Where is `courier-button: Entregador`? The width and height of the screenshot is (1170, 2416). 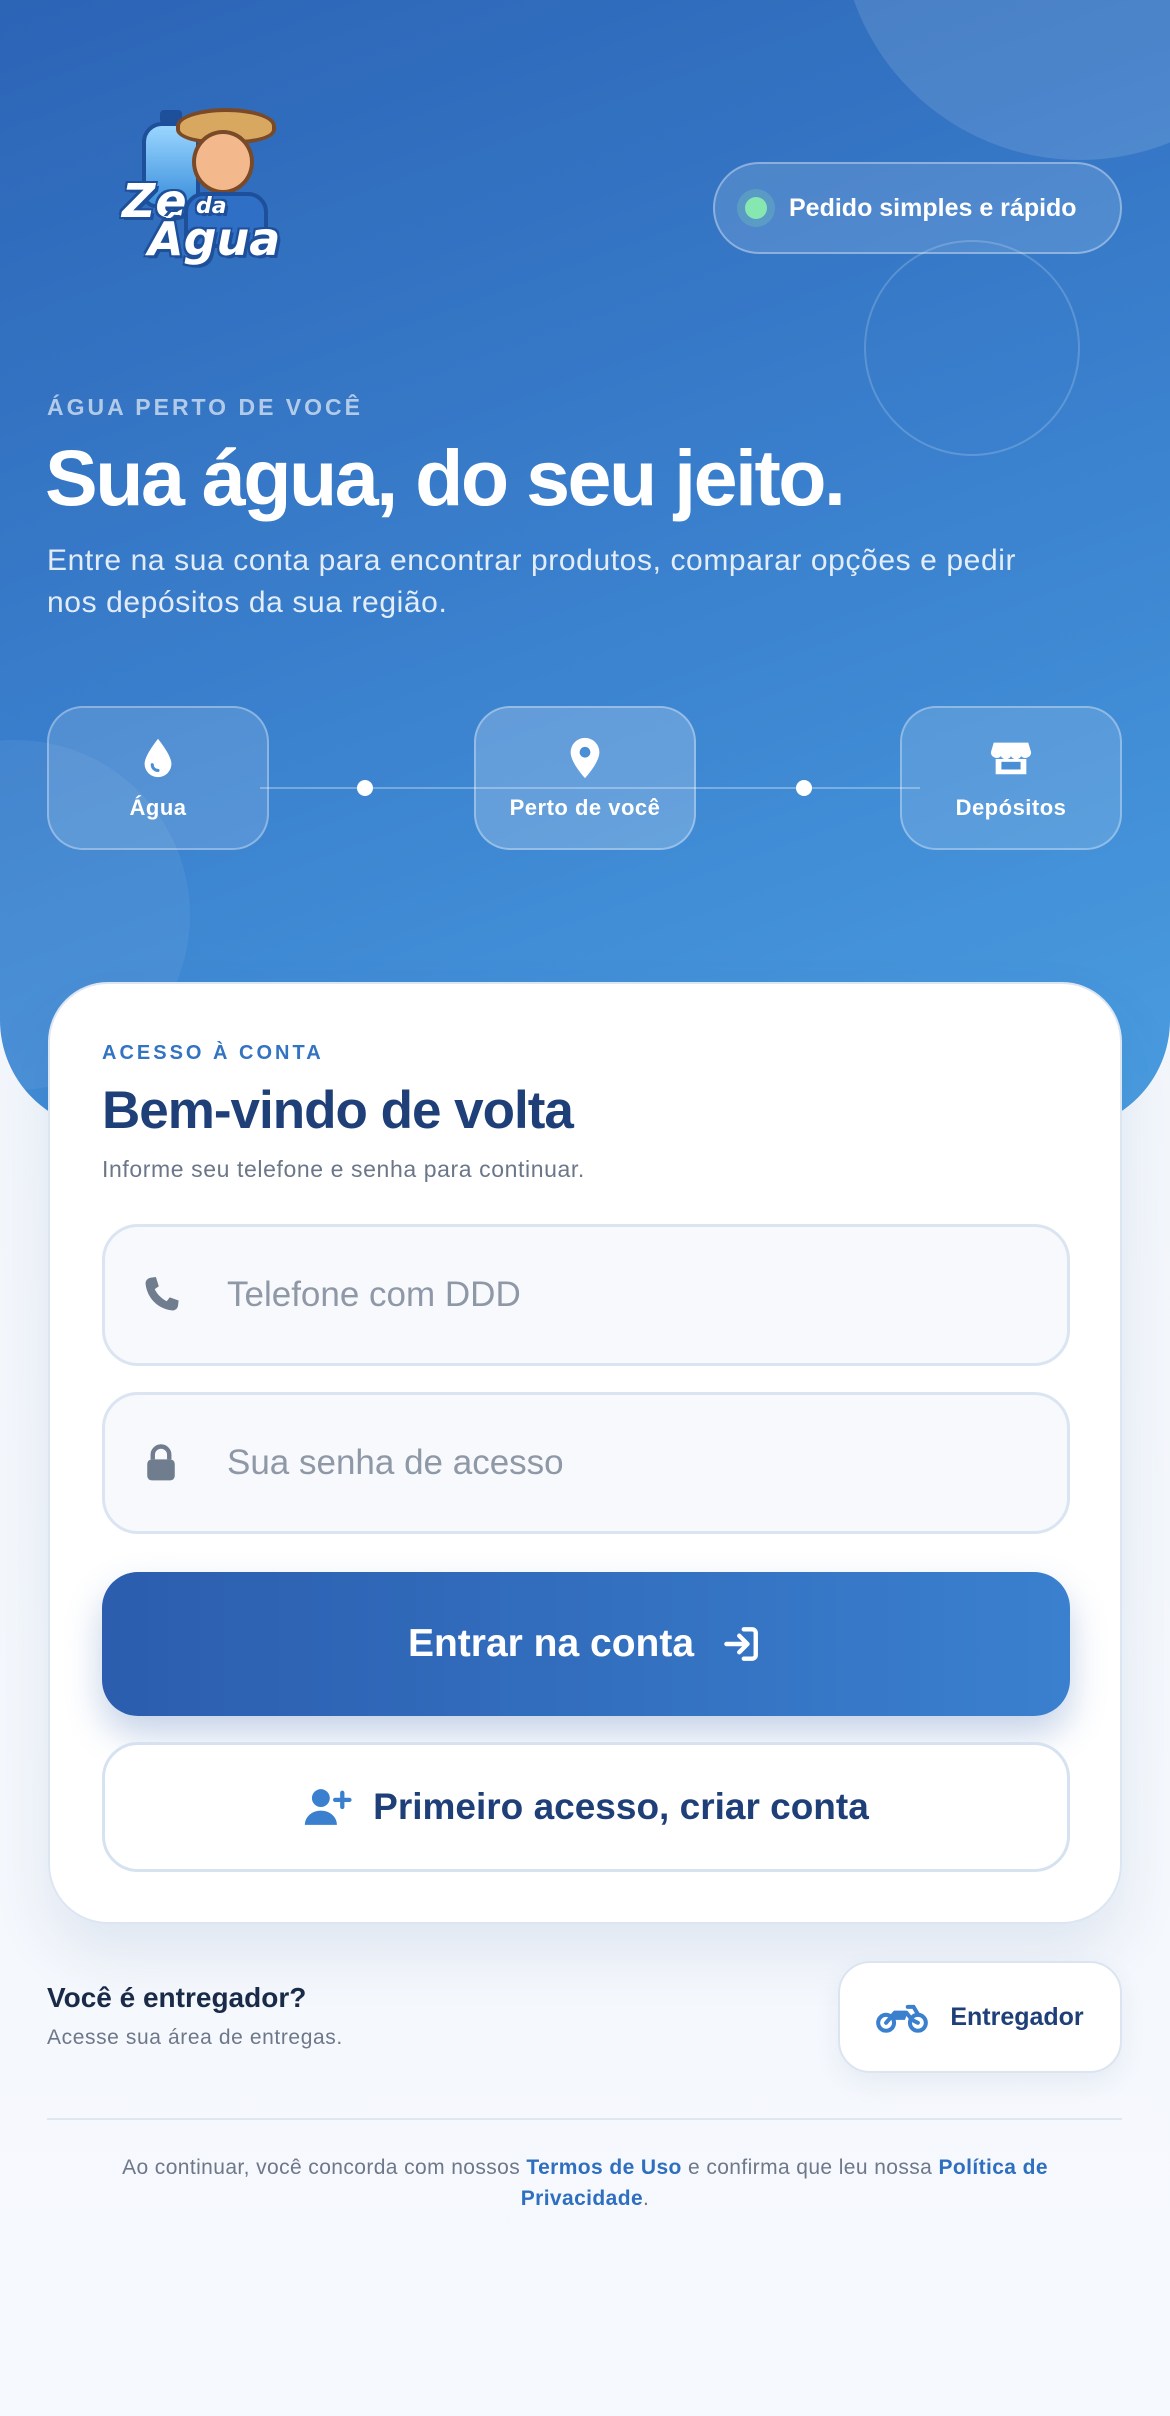 courier-button: Entregador is located at coordinates (980, 2017).